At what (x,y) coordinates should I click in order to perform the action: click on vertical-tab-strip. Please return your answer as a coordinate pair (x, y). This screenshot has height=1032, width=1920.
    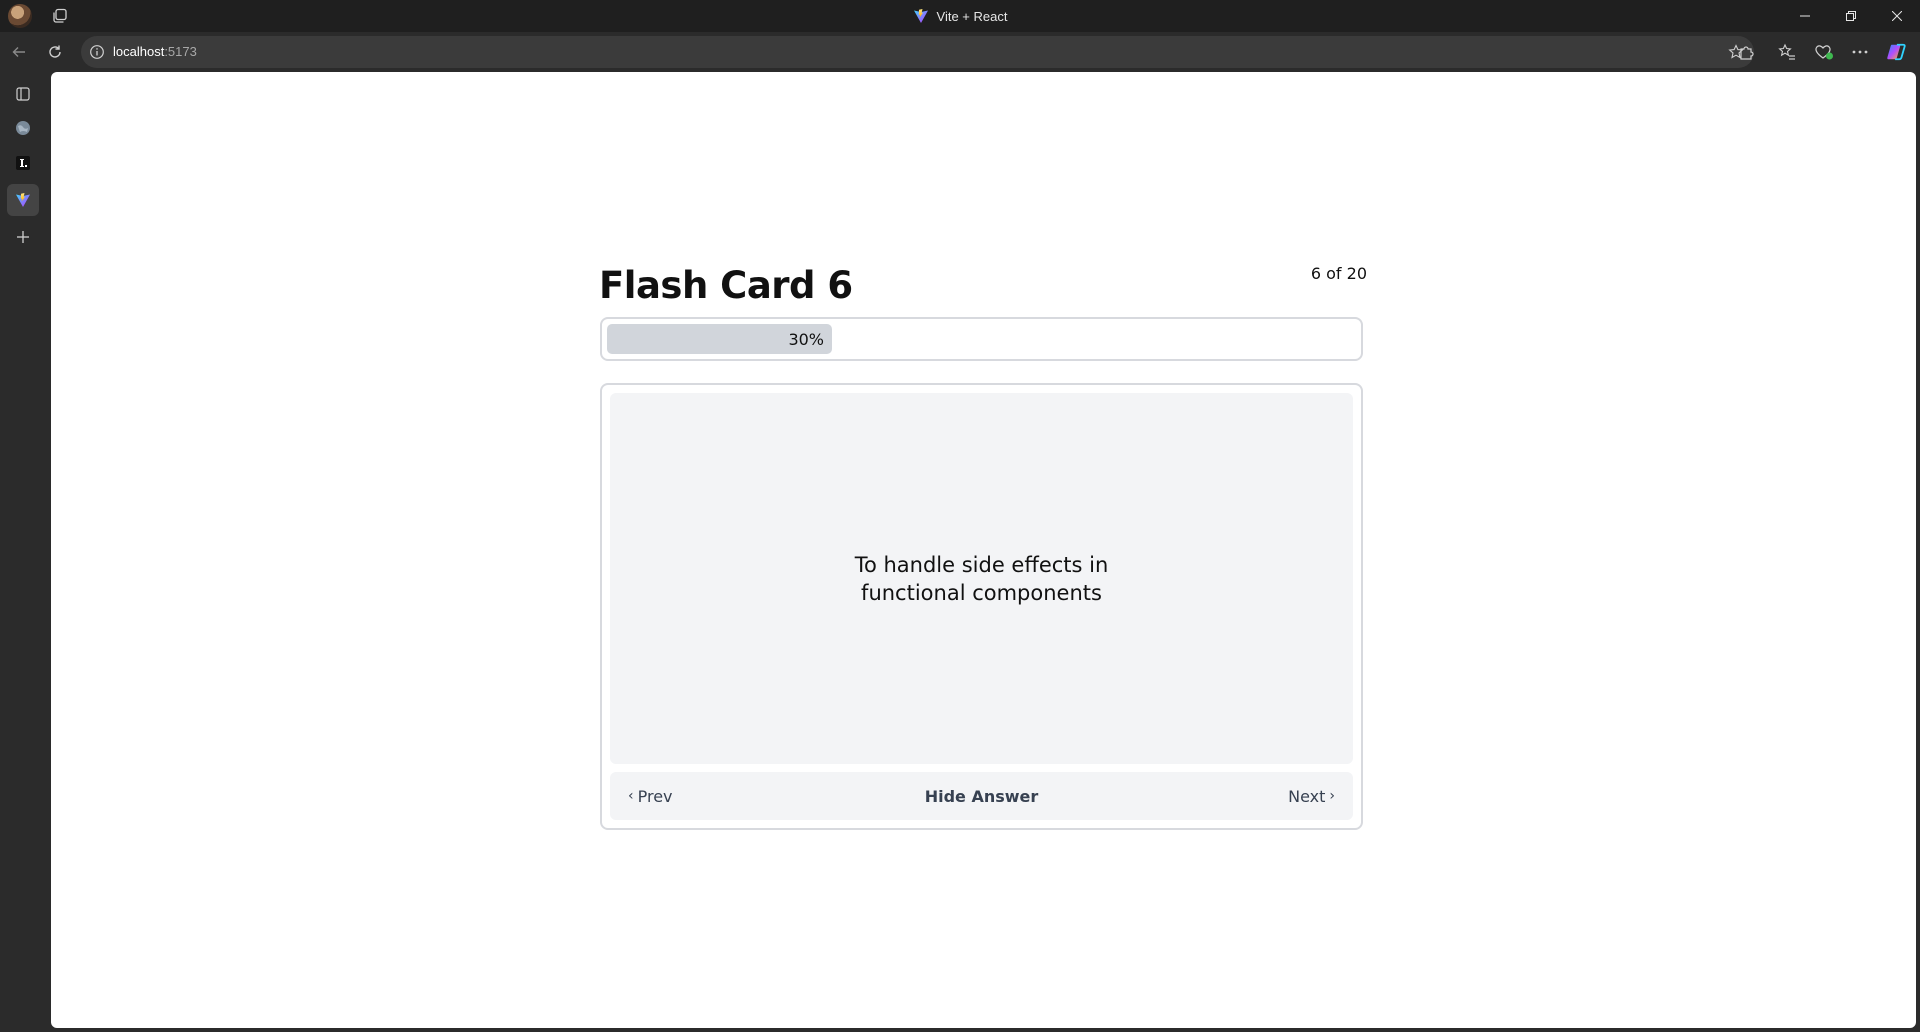
    Looking at the image, I should click on (23, 552).